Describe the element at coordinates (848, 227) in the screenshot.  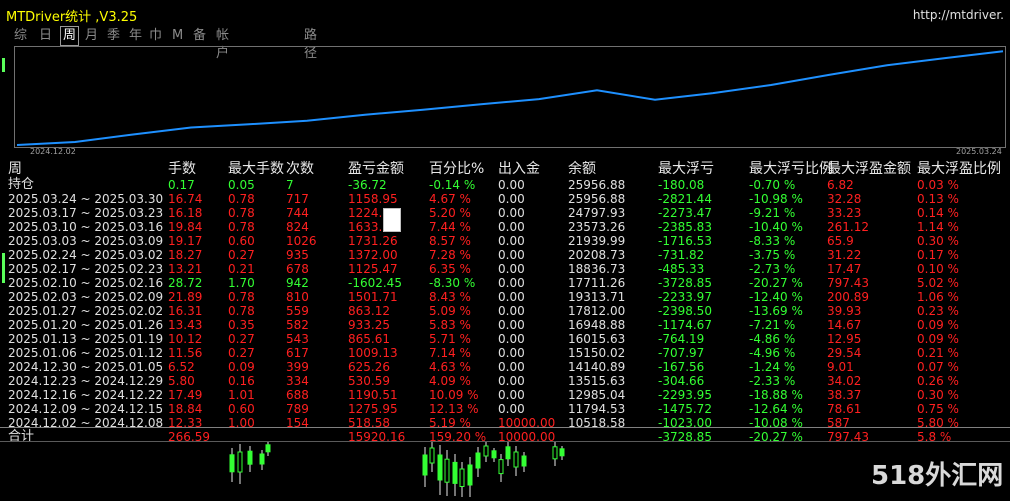
I see `cell-max-float-profit: 261.12` at that location.